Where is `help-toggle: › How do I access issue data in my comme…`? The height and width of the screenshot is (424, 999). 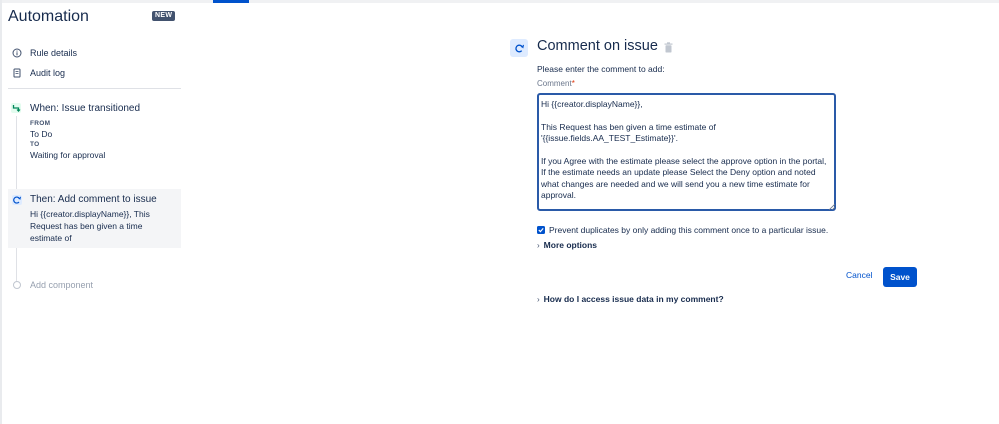 help-toggle: › How do I access issue data in my comme… is located at coordinates (630, 299).